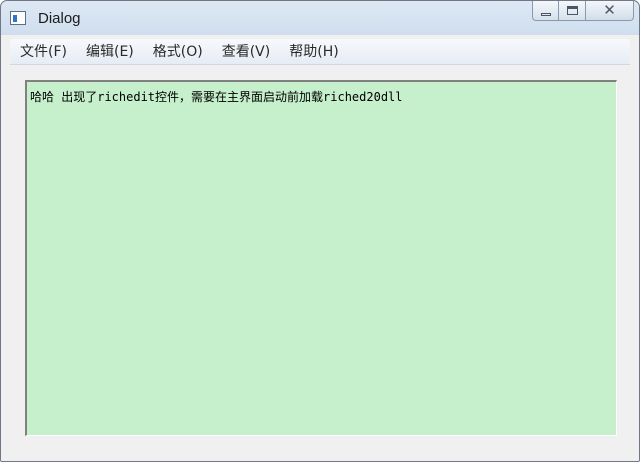  I want to click on minimize-icon, so click(545, 14).